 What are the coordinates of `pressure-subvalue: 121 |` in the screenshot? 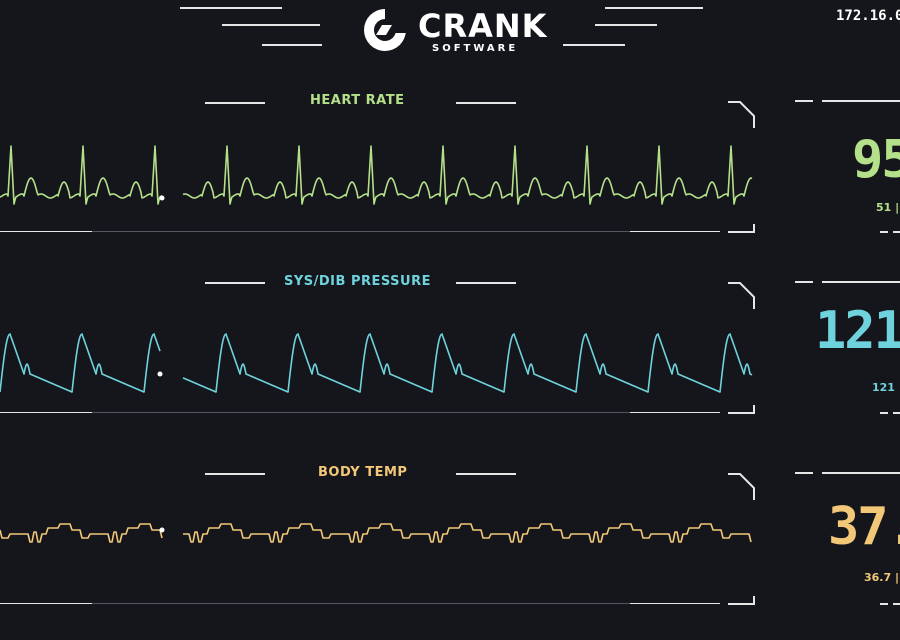 It's located at (886, 387).